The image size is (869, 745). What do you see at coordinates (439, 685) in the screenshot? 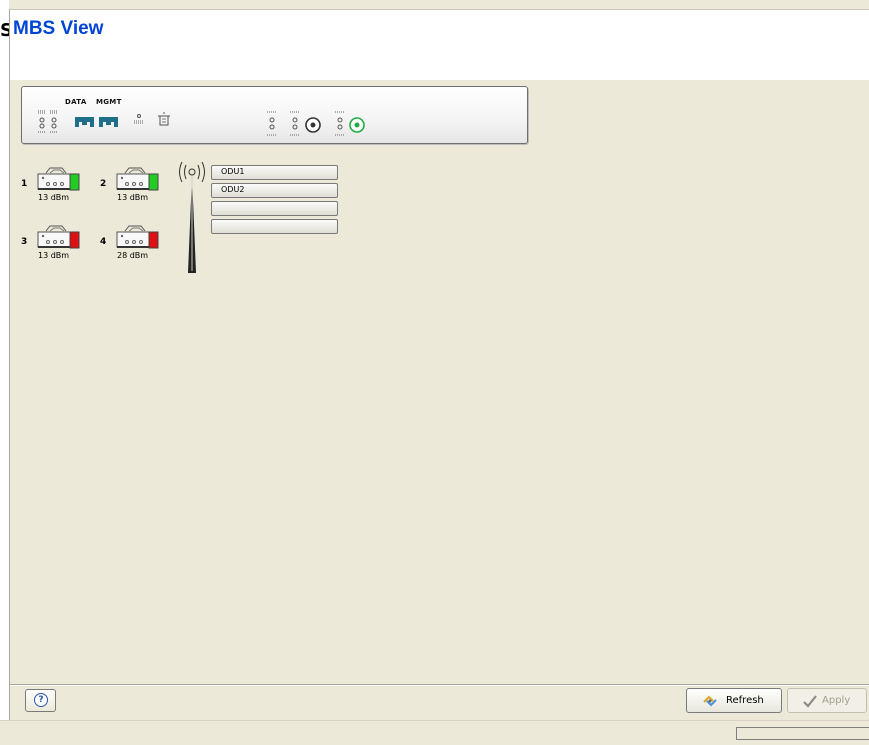
I see `footer-divider-highlight` at bounding box center [439, 685].